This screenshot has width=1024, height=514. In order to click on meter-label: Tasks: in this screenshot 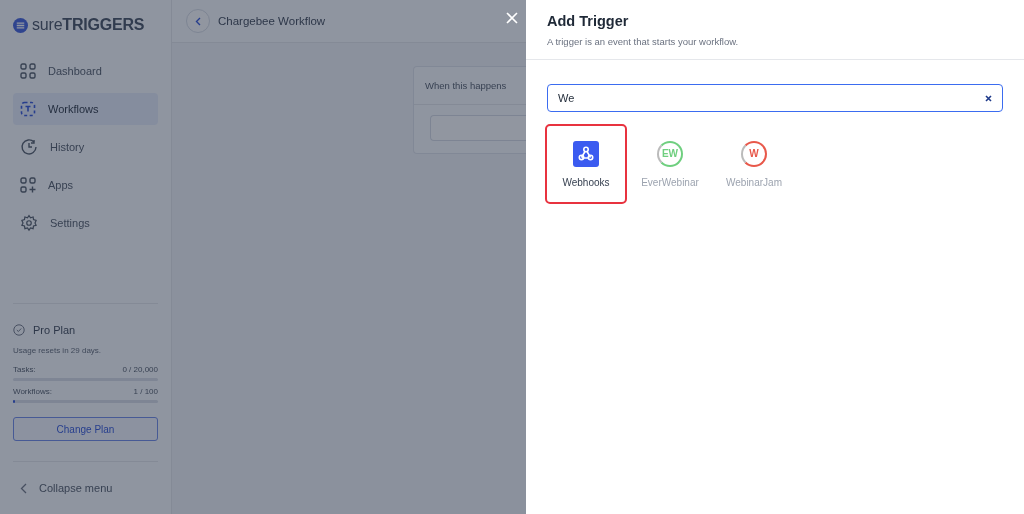, I will do `click(24, 369)`.